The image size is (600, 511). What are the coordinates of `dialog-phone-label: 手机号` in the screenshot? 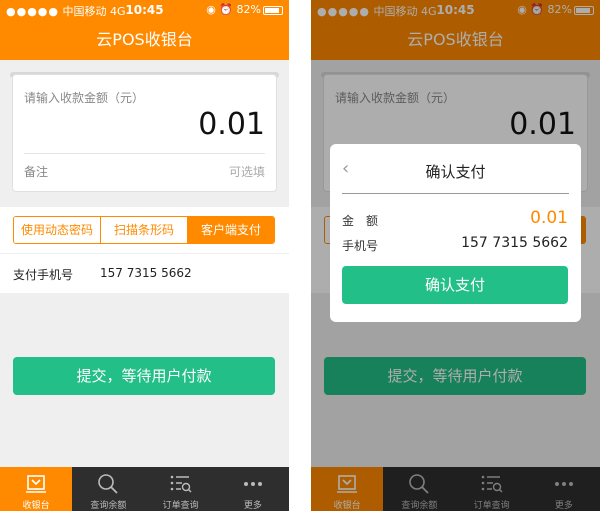 It's located at (360, 246).